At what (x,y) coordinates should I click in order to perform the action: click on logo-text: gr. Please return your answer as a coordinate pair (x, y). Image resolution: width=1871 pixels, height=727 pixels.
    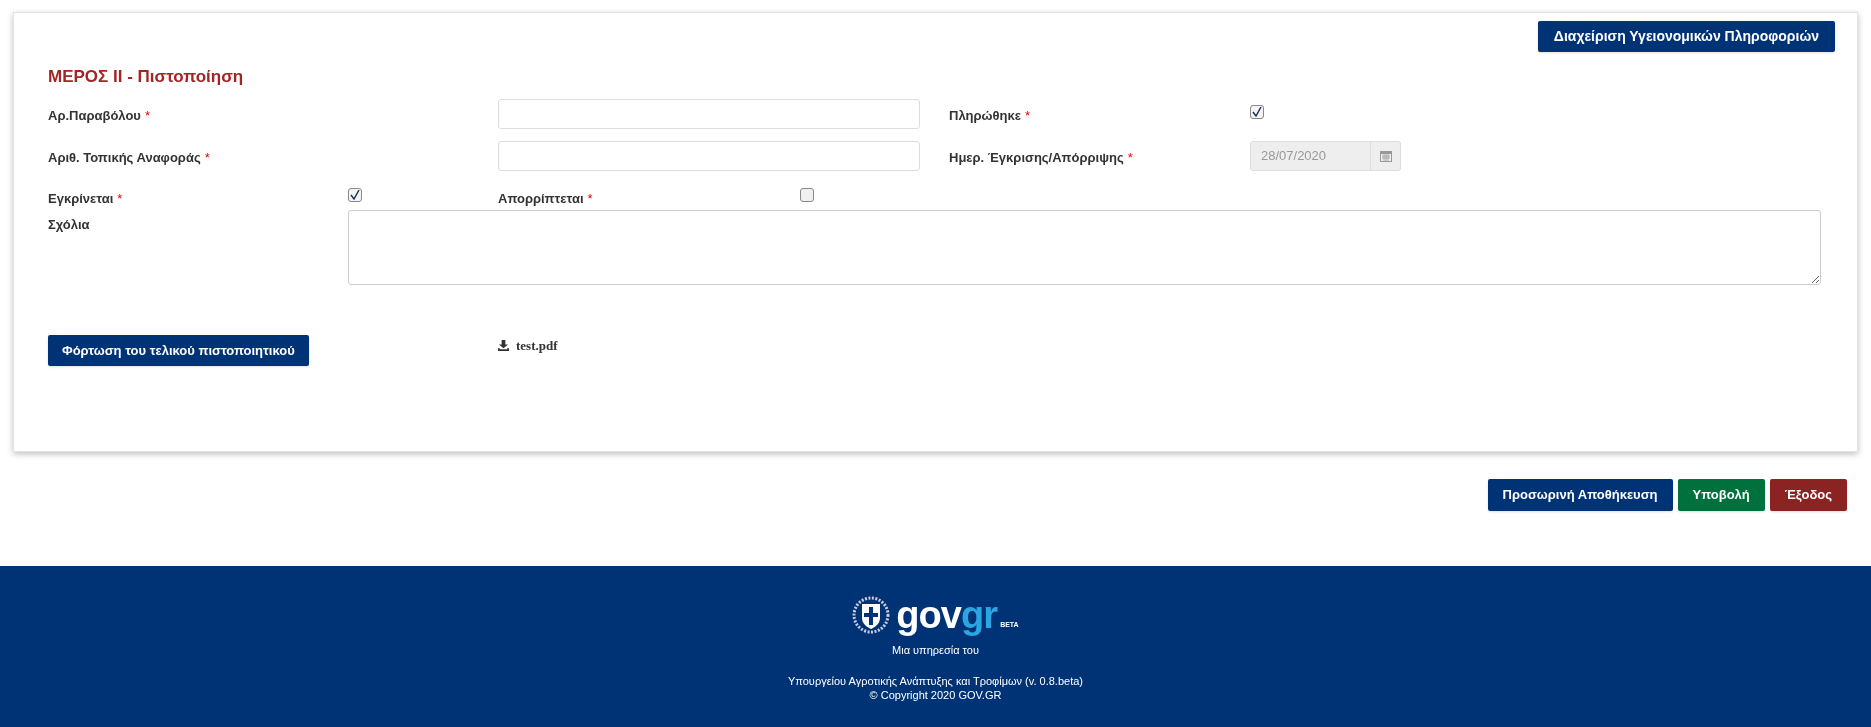
    Looking at the image, I should click on (979, 615).